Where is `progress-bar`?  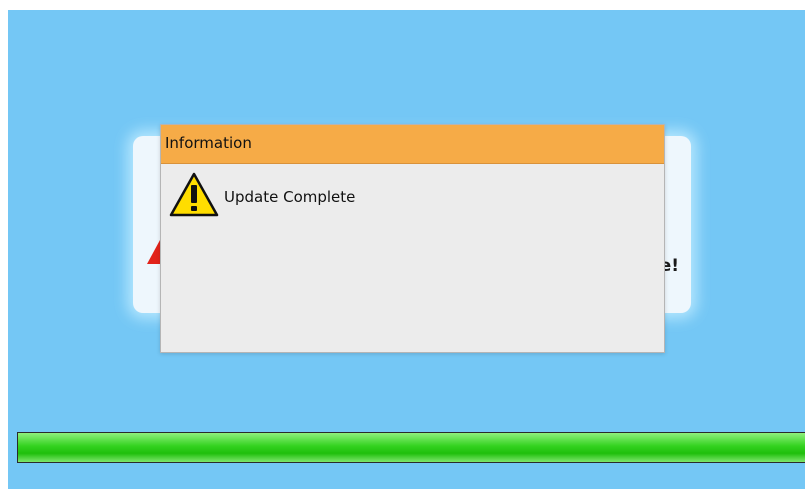
progress-bar is located at coordinates (411, 447).